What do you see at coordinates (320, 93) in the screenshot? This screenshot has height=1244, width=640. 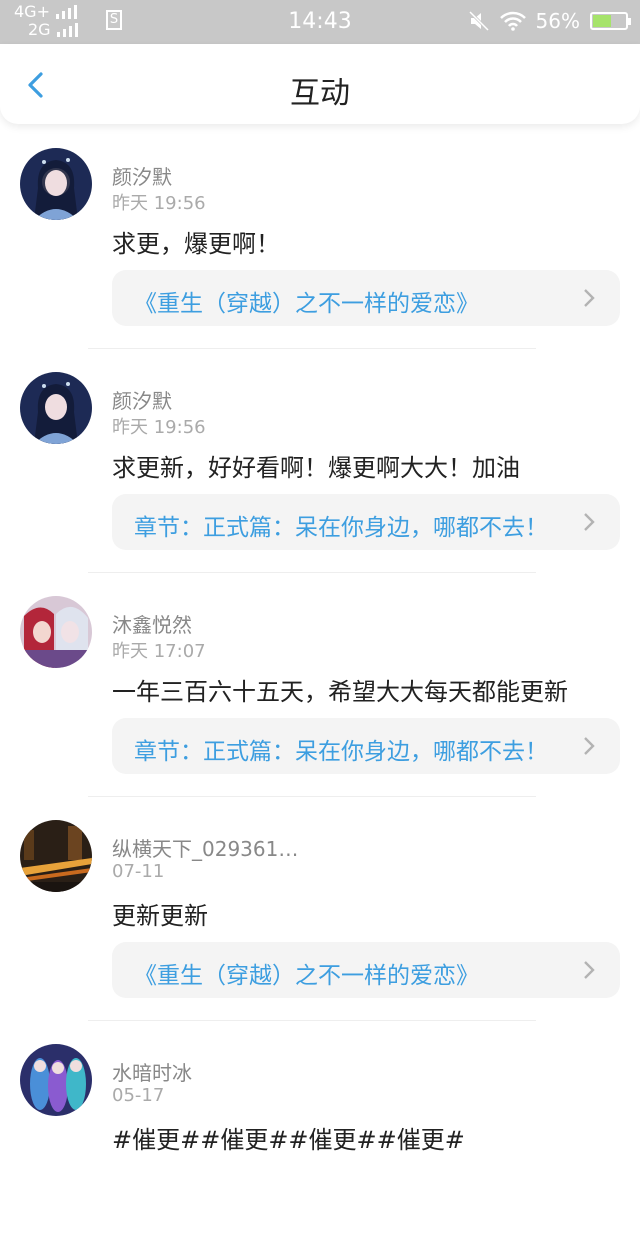 I see `page-title: 互动` at bounding box center [320, 93].